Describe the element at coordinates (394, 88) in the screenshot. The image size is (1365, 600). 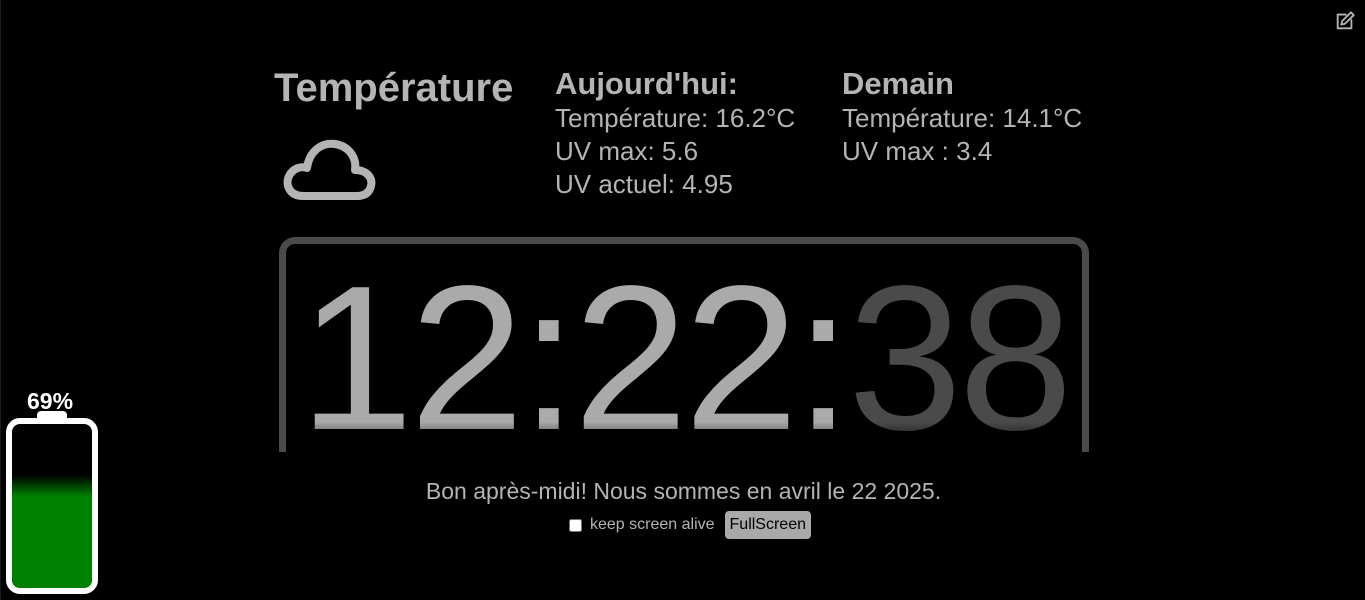
I see `weather-title: Température` at that location.